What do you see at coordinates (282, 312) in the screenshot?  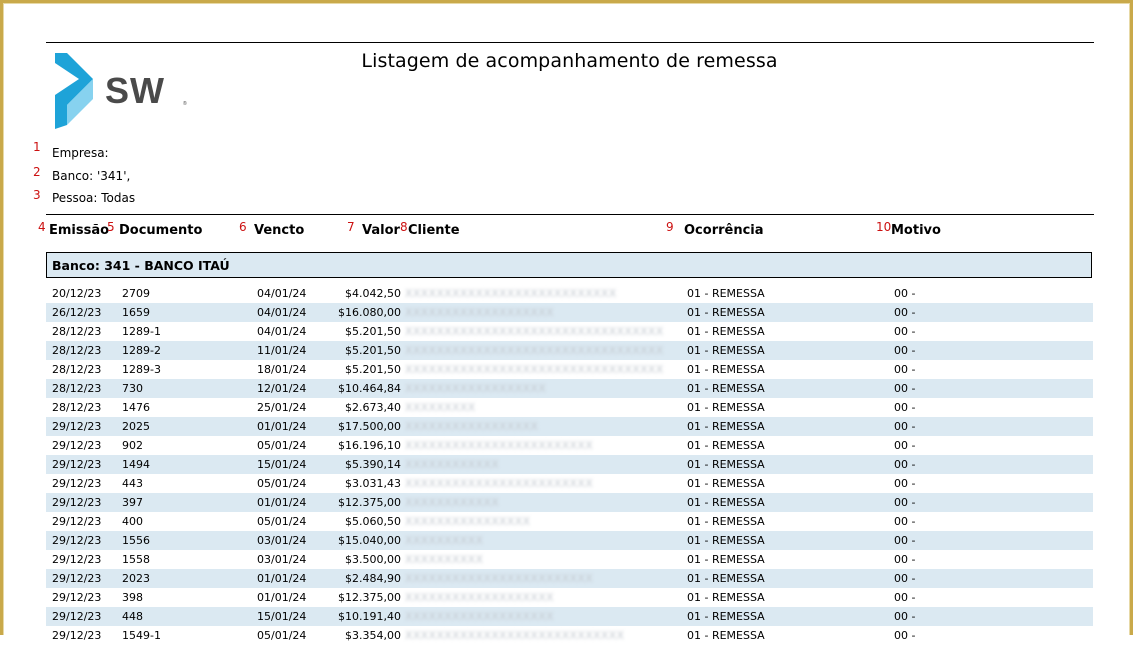 I see `cell-vencto: 04/01/24` at bounding box center [282, 312].